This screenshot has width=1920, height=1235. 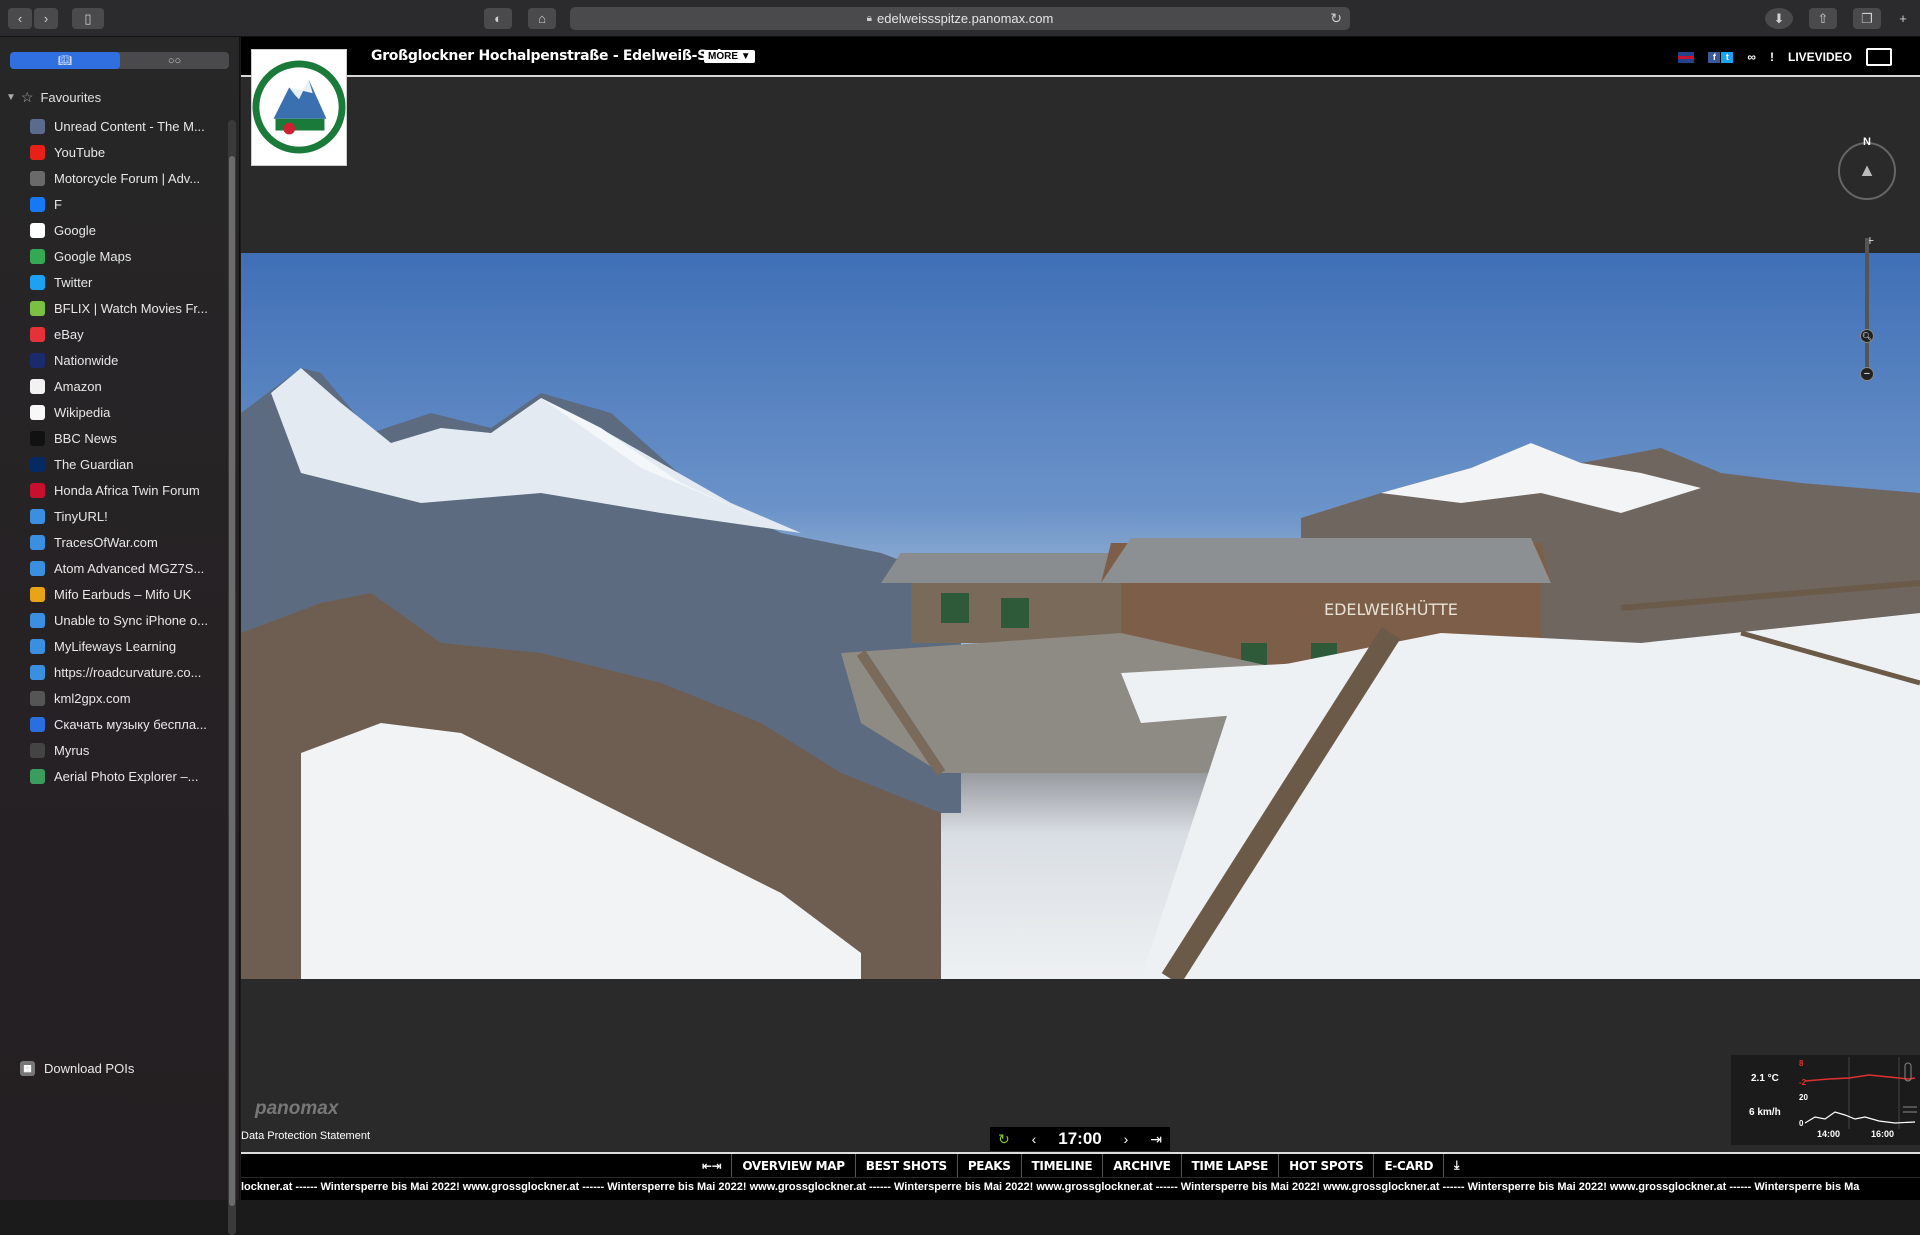 What do you see at coordinates (123, 412) in the screenshot?
I see `sidebar-item-12: Wikipedia` at bounding box center [123, 412].